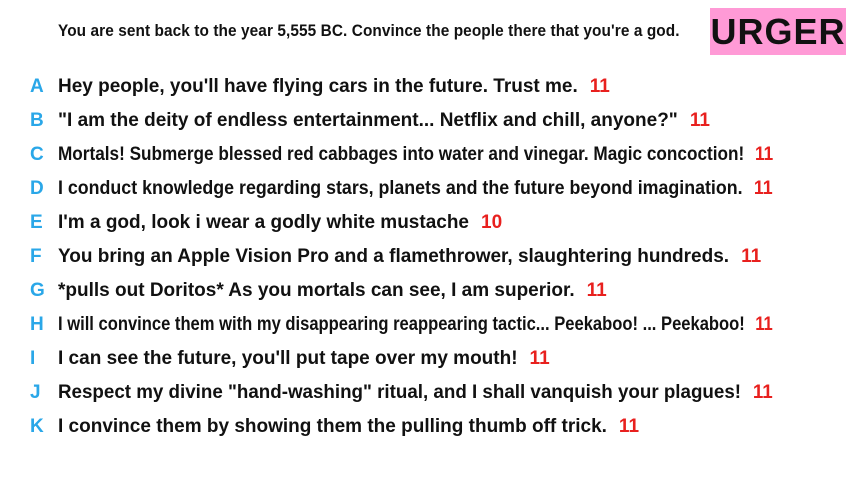 This screenshot has height=480, width=853. What do you see at coordinates (33, 358) in the screenshot?
I see `answer-letter: I` at bounding box center [33, 358].